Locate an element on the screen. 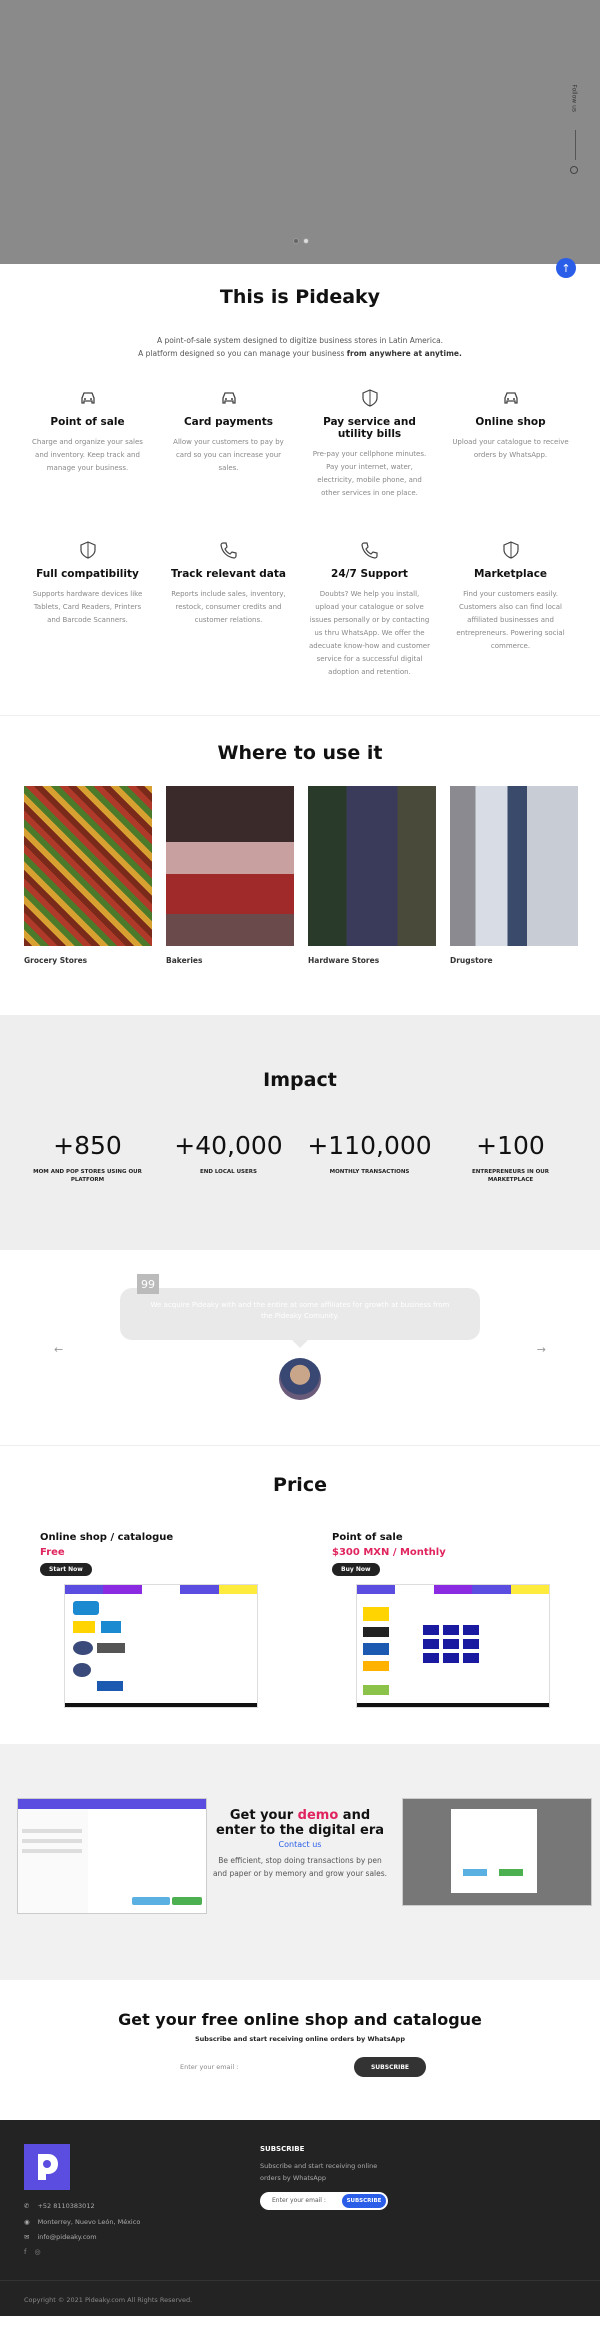 This screenshot has height=2328, width=600. where-card-hardware: Hardware Stores is located at coordinates (372, 875).